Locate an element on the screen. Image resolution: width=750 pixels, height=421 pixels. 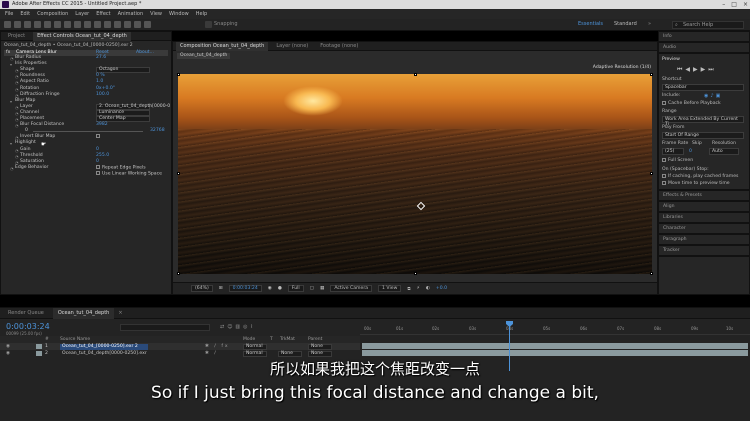
home-icon is located at coordinates (7, 24).